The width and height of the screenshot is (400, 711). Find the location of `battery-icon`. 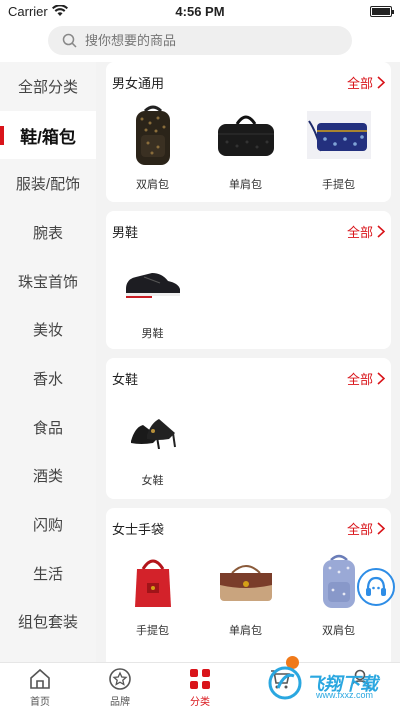

battery-icon is located at coordinates (382, 11).